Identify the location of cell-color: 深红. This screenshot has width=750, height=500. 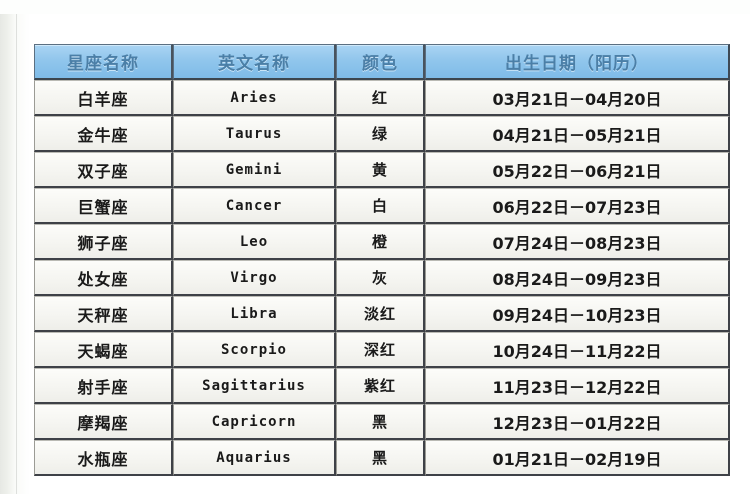
(380, 350).